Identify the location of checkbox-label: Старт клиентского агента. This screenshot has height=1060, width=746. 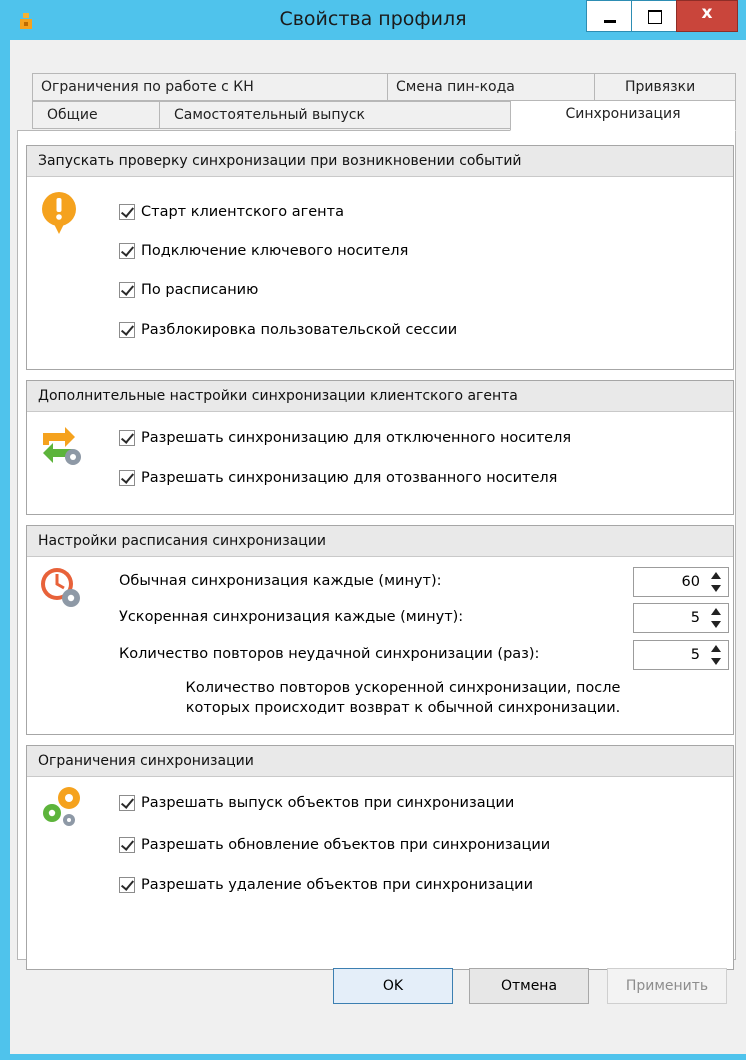
(242, 212).